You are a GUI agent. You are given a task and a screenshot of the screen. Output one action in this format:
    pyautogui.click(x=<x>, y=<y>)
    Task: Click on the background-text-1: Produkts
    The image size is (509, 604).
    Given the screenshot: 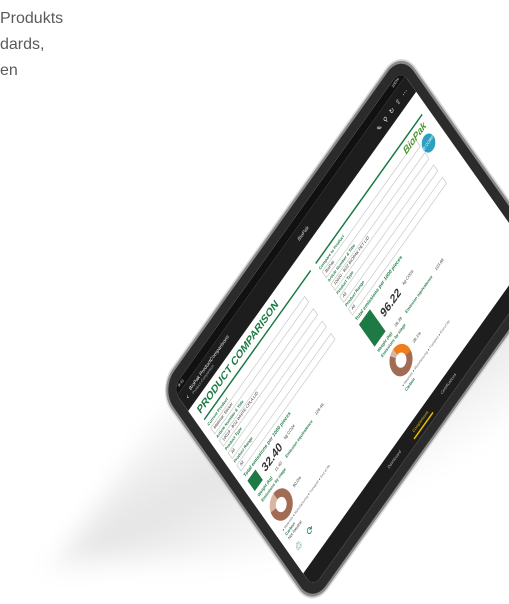 What is the action you would take?
    pyautogui.click(x=31, y=19)
    